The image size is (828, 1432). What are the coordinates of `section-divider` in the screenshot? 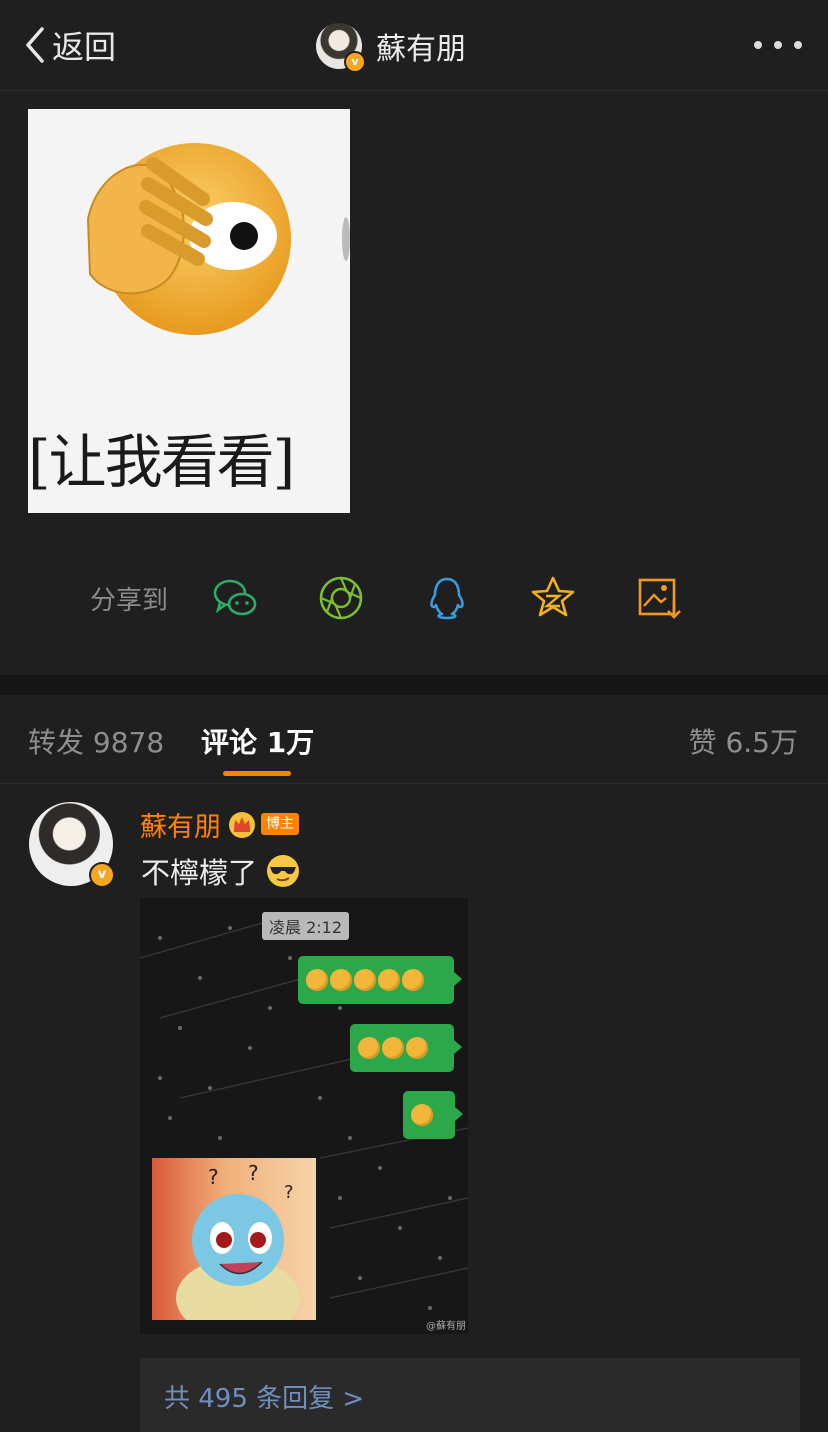 It's located at (414, 685).